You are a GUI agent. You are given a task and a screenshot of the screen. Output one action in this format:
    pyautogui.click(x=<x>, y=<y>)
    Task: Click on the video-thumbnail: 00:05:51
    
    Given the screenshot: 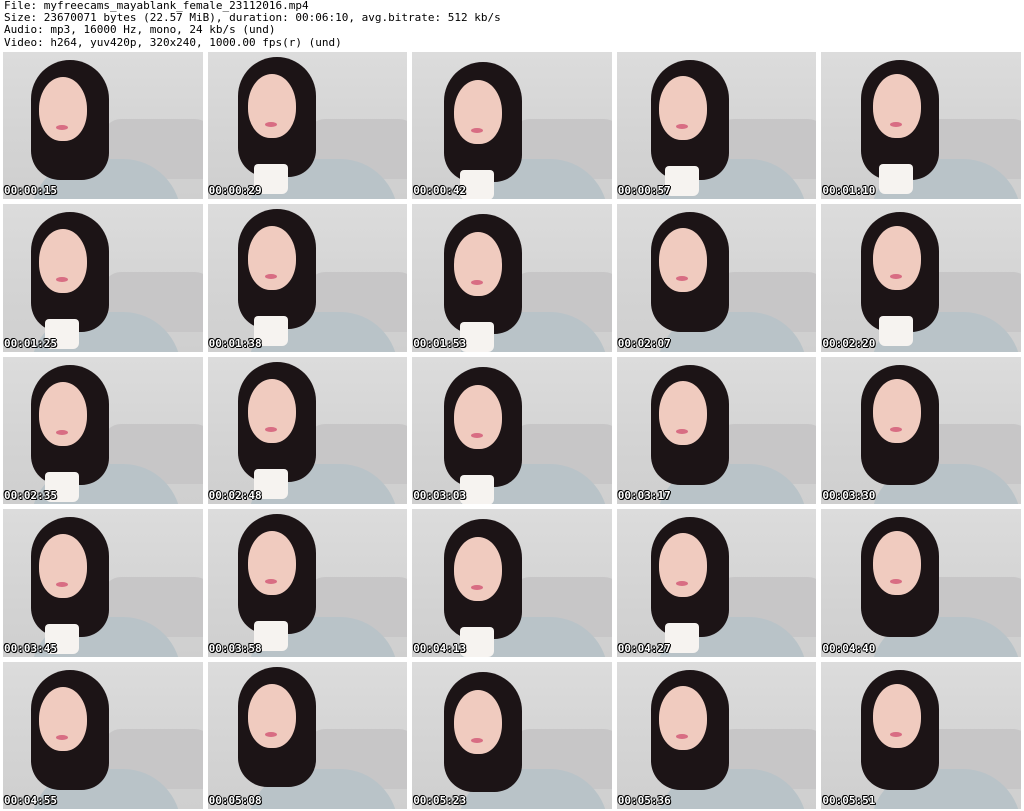 What is the action you would take?
    pyautogui.click(x=921, y=735)
    